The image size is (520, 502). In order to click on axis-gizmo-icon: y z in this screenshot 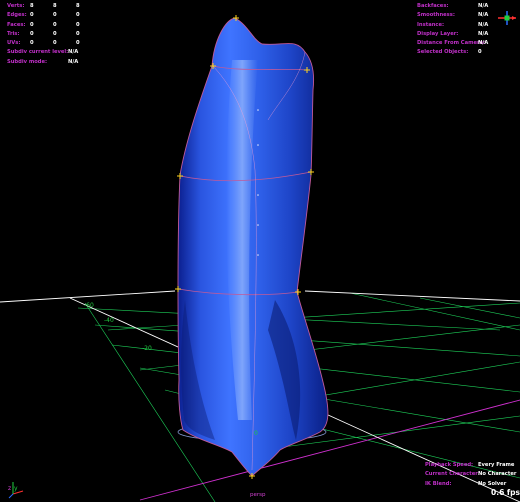, I will do `click(16, 490)`.